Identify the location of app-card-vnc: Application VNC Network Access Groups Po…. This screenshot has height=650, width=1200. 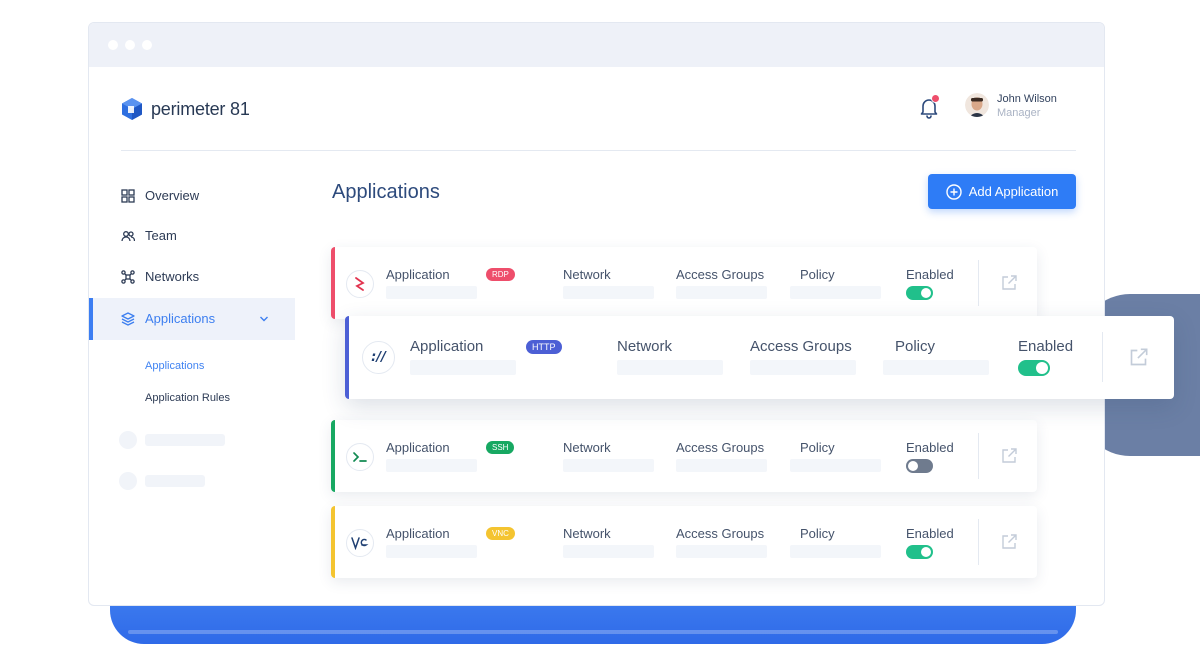
(684, 542).